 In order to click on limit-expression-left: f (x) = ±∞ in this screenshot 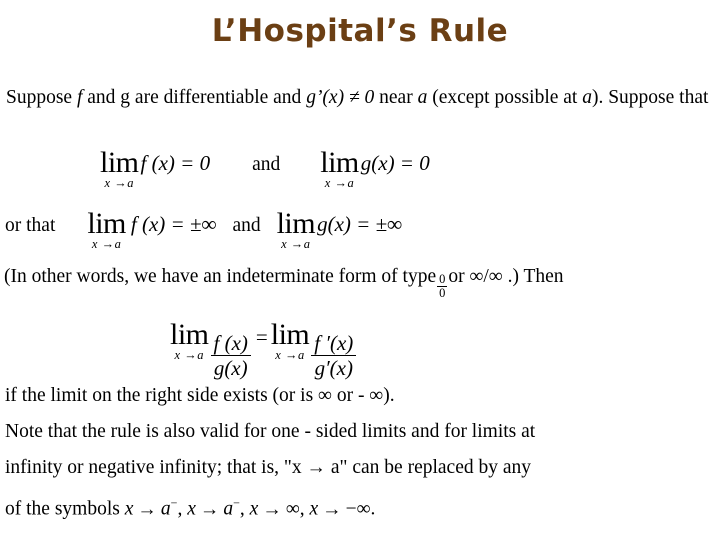, I will do `click(173, 224)`.